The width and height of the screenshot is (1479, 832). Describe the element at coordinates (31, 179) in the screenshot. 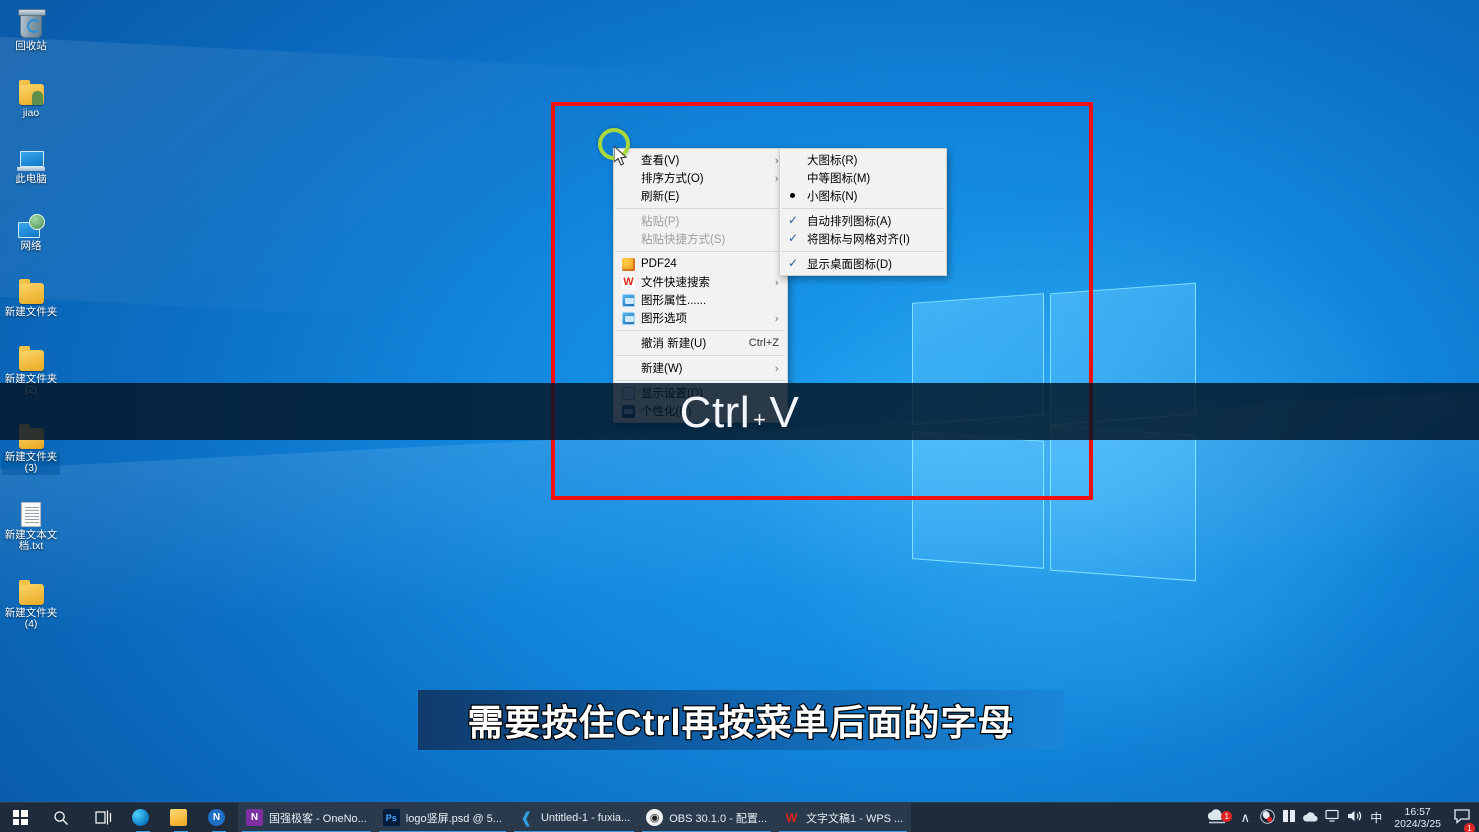

I see `desktop-icon-label: 此电脑` at that location.